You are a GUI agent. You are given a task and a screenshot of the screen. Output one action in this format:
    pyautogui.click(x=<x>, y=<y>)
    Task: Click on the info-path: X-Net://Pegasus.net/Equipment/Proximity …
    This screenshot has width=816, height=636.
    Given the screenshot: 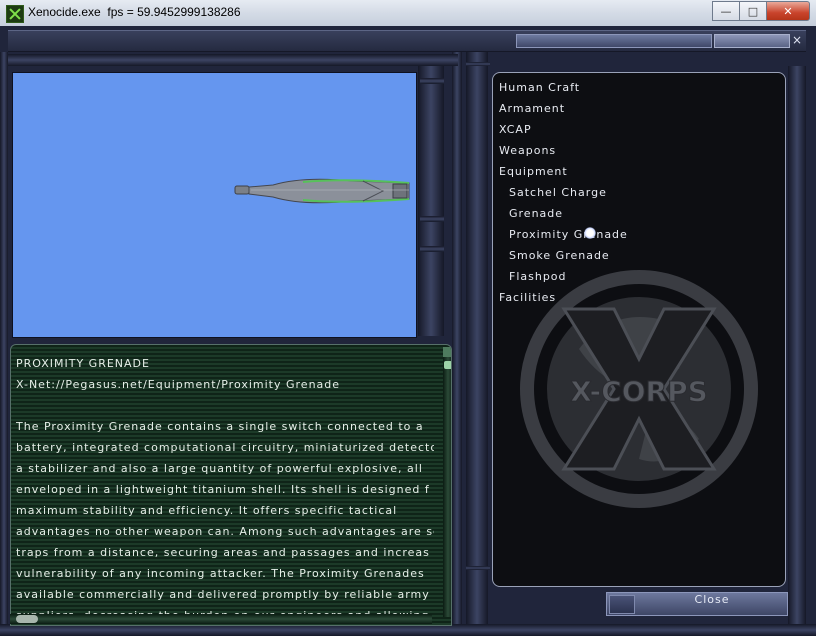 What is the action you would take?
    pyautogui.click(x=178, y=384)
    